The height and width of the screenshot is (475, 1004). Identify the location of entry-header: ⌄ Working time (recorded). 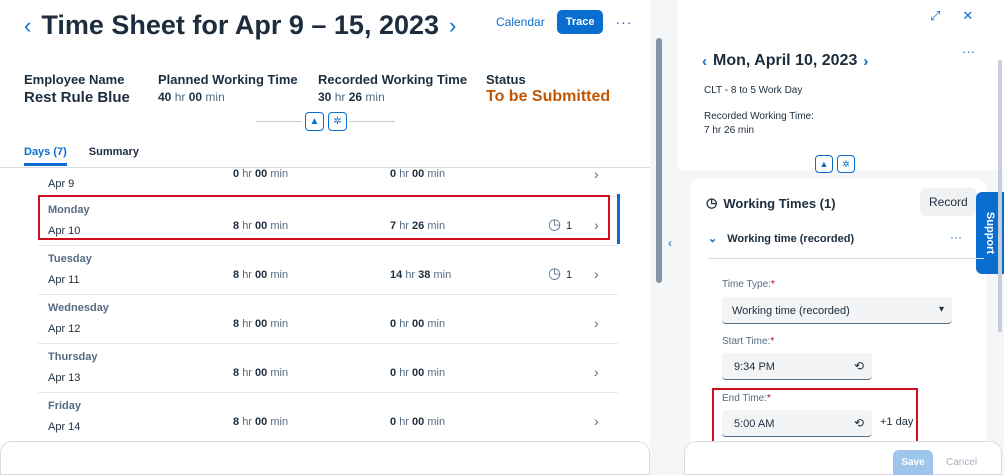
(781, 239).